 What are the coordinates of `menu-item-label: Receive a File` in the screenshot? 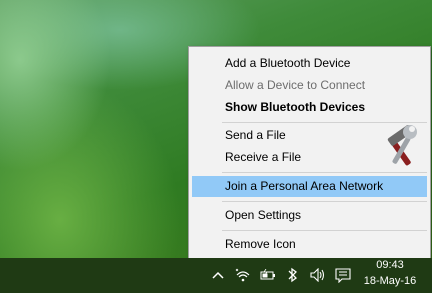 It's located at (263, 157).